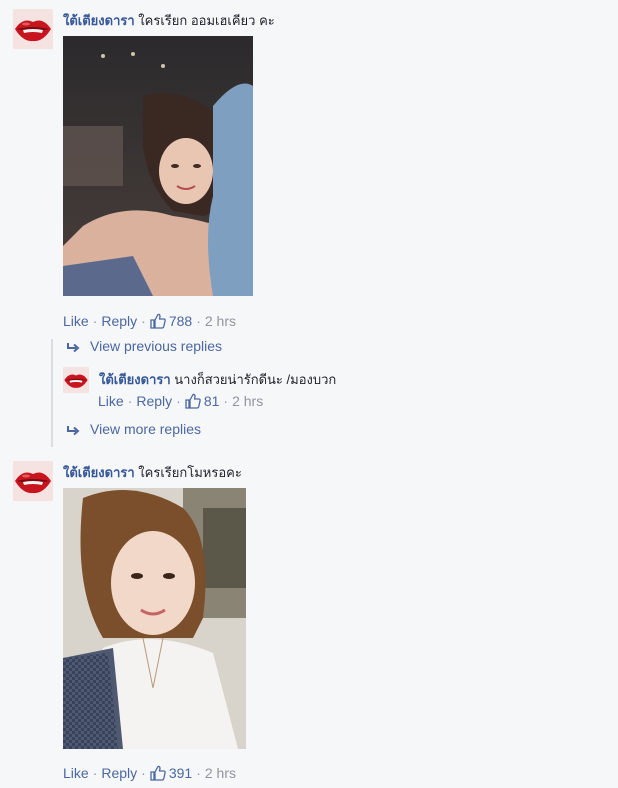 The image size is (618, 788). I want to click on comment-text: ใครเรียก ออมเฮเคียว คะ, so click(206, 20).